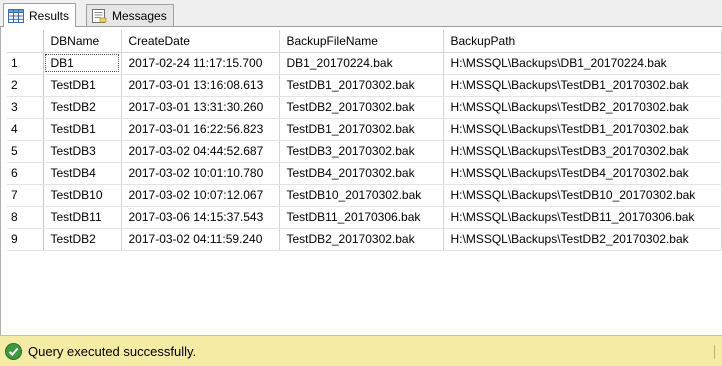 Image resolution: width=722 pixels, height=366 pixels. I want to click on cell-backupfilename: TestDB4_20170302.bak, so click(361, 173).